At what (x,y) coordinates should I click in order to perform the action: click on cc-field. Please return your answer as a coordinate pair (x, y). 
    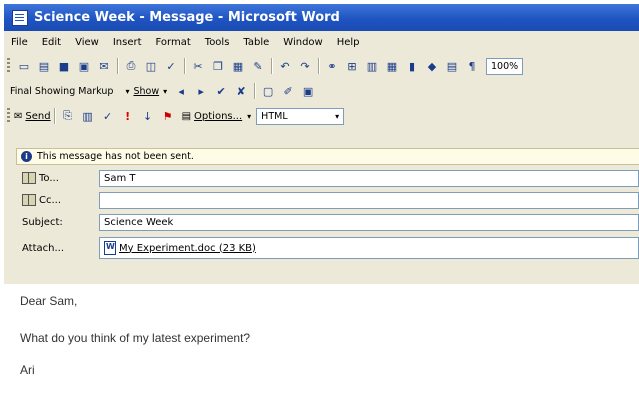
    Looking at the image, I should click on (369, 200).